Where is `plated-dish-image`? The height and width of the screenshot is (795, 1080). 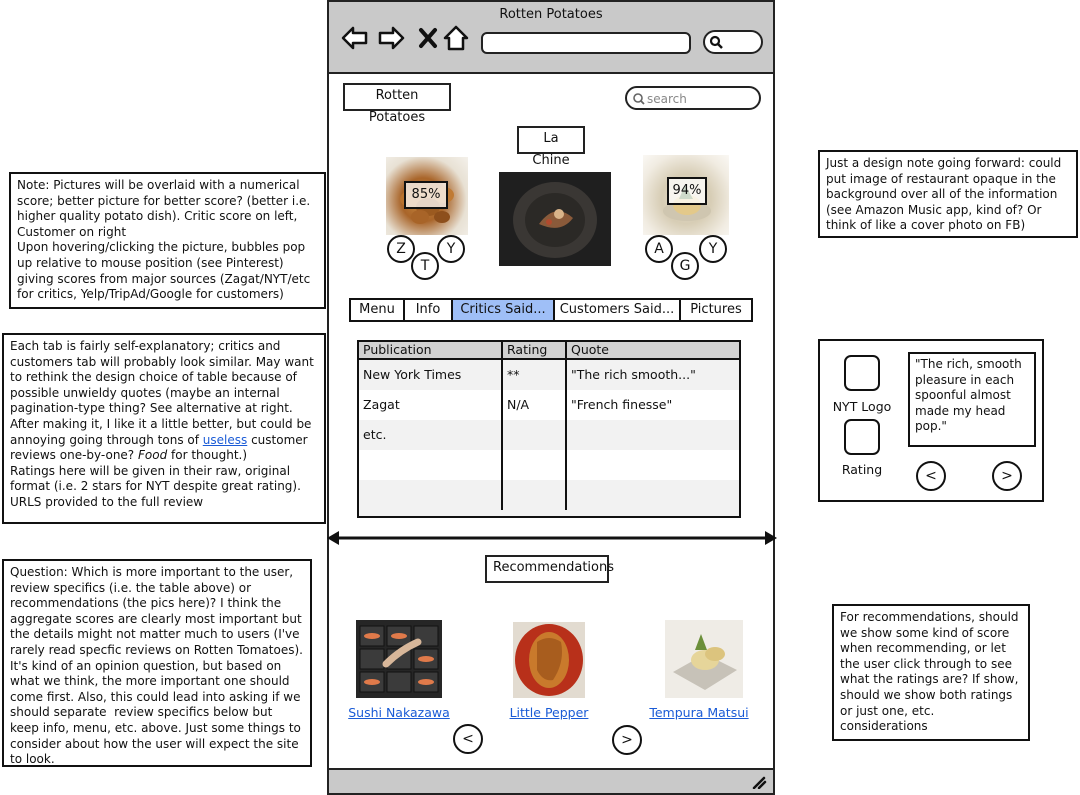
plated-dish-image is located at coordinates (555, 219).